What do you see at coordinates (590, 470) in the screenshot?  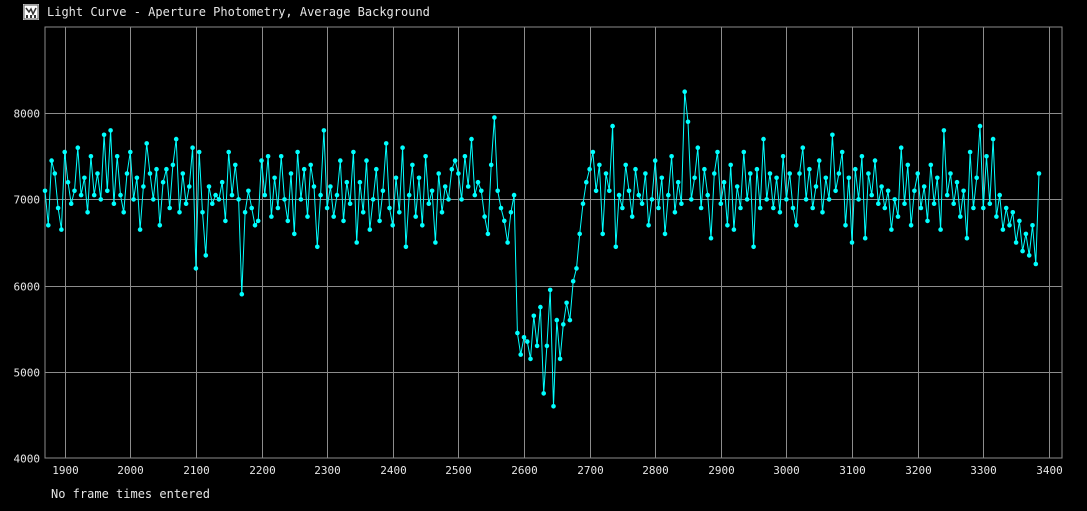 I see `x-tick-label: 2700` at bounding box center [590, 470].